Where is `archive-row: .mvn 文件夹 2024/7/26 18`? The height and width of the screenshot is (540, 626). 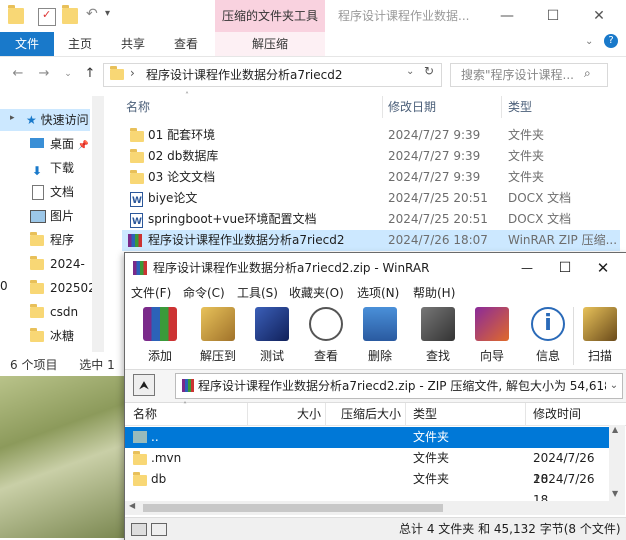 archive-row: .mvn 文件夹 2024/7/26 18 is located at coordinates (367, 467).